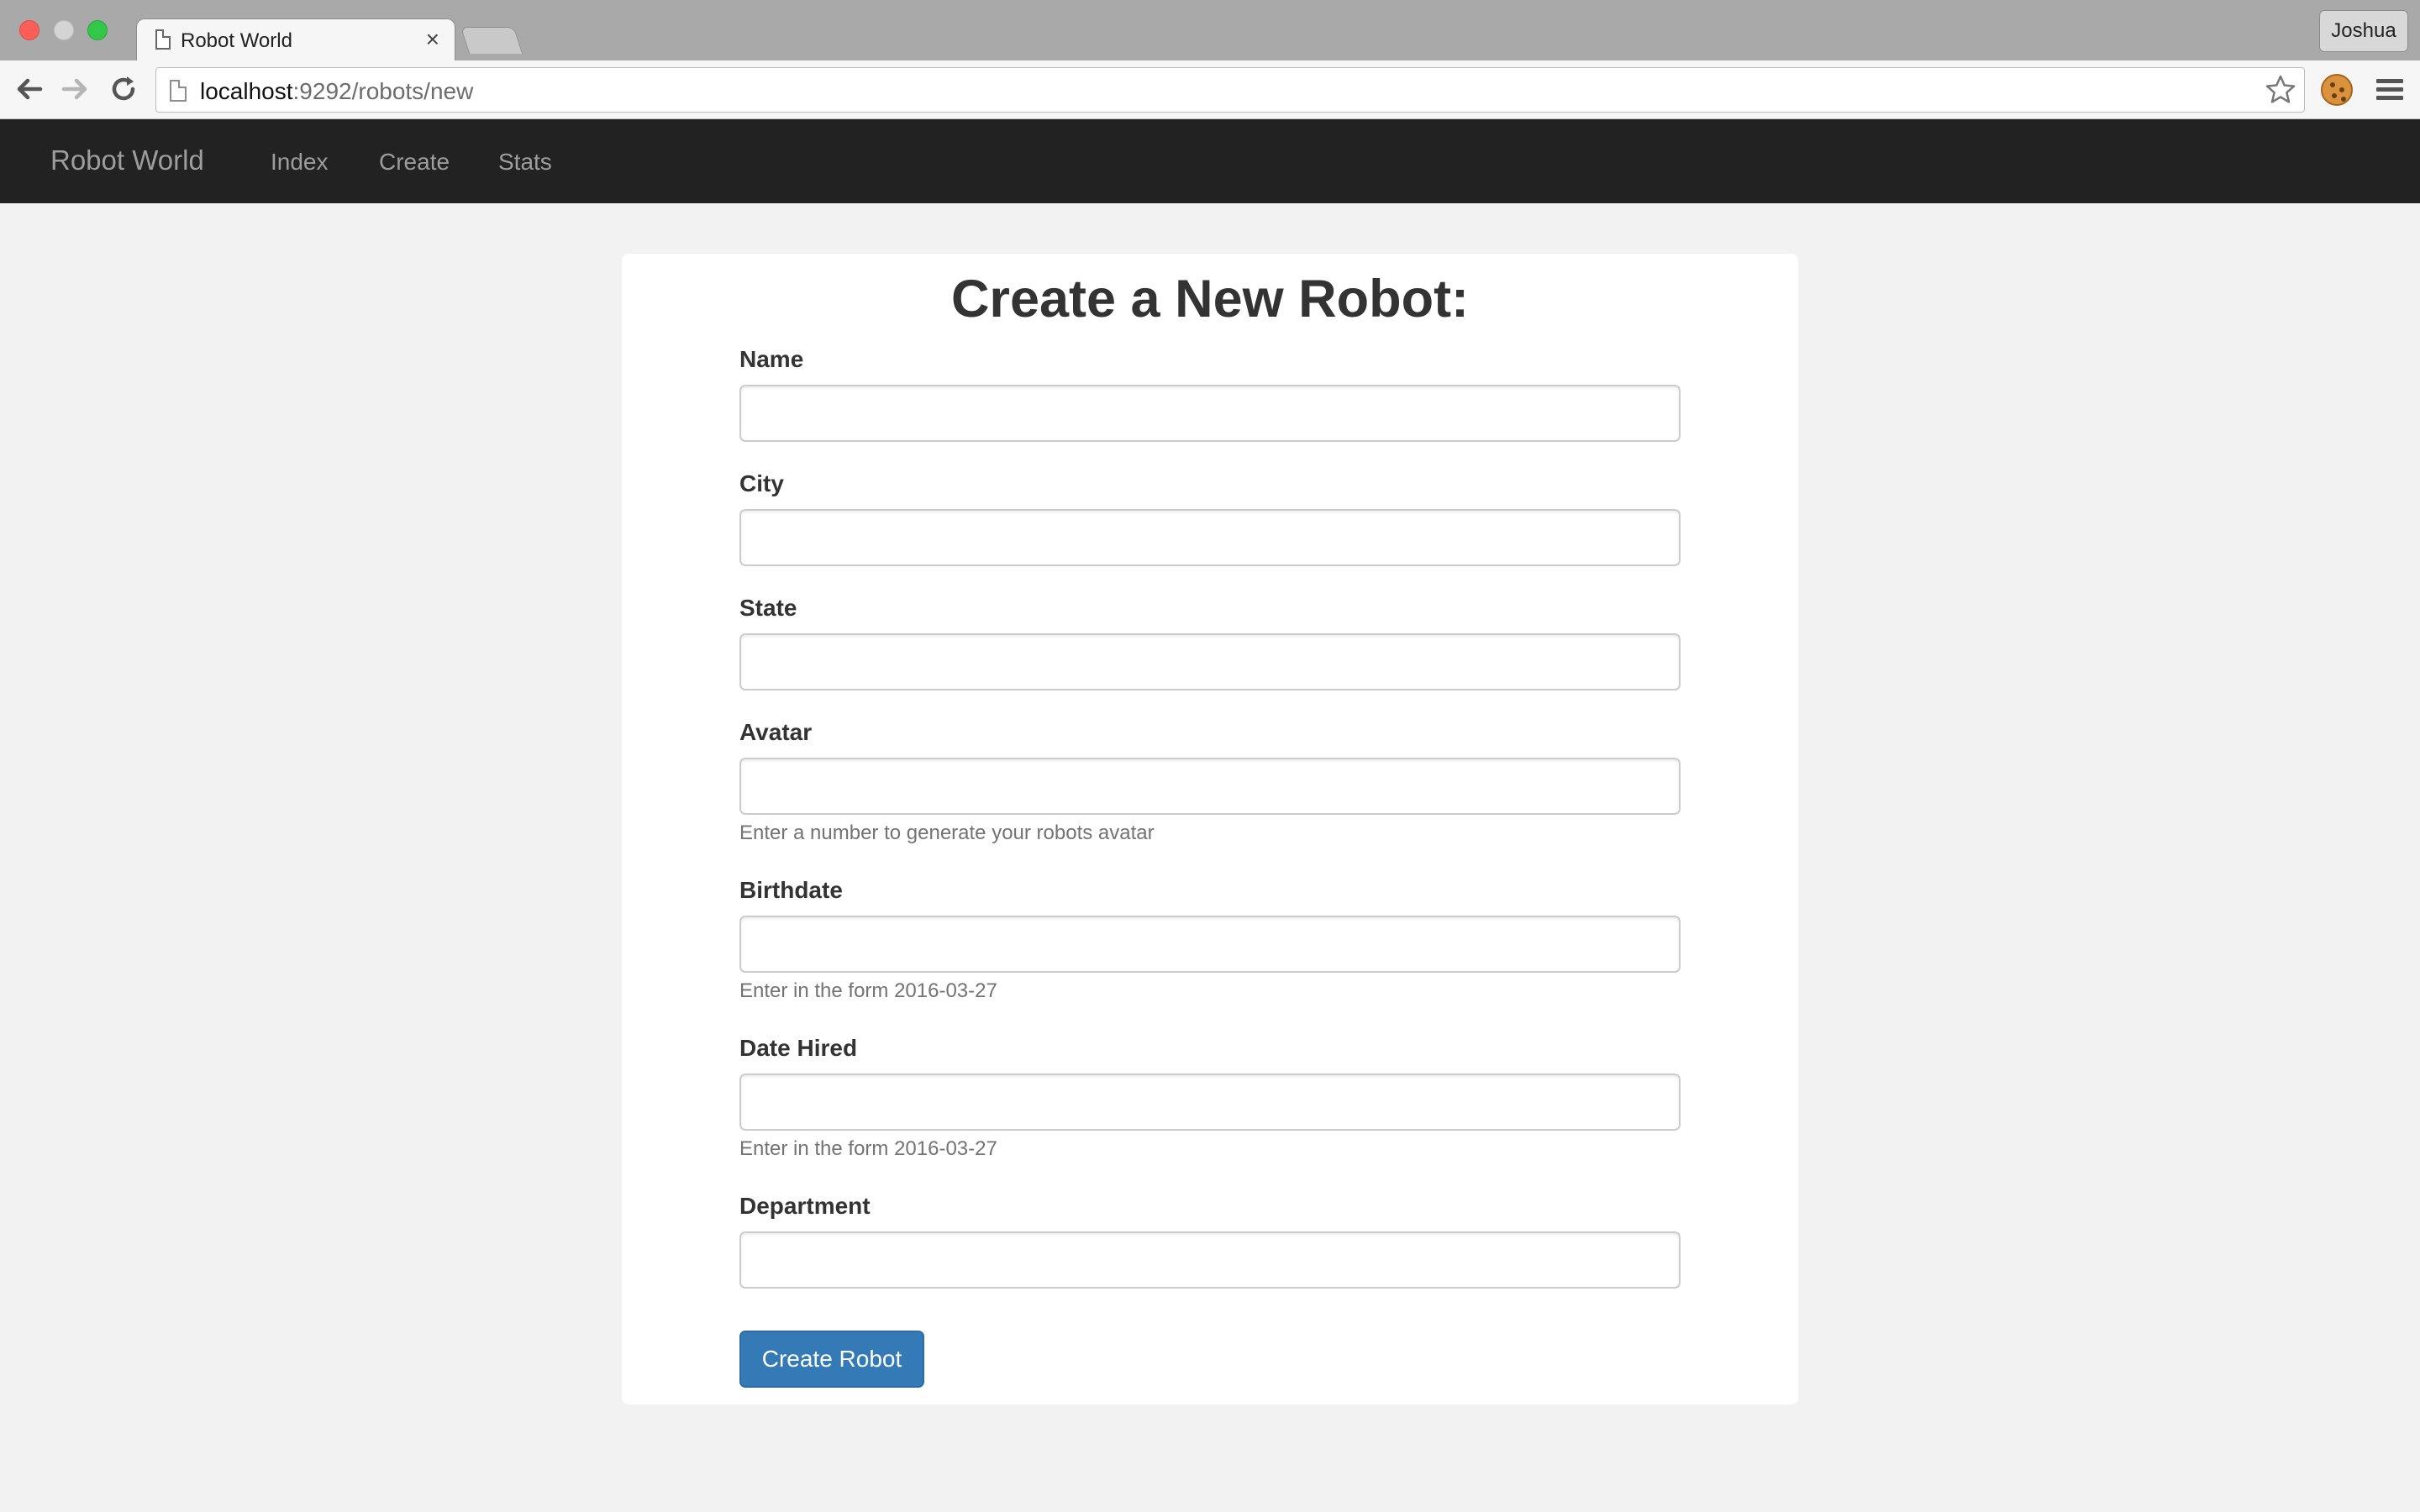 The height and width of the screenshot is (1512, 2420). What do you see at coordinates (1230, 90) in the screenshot?
I see `address-bar: localhost:9292/robots/new` at bounding box center [1230, 90].